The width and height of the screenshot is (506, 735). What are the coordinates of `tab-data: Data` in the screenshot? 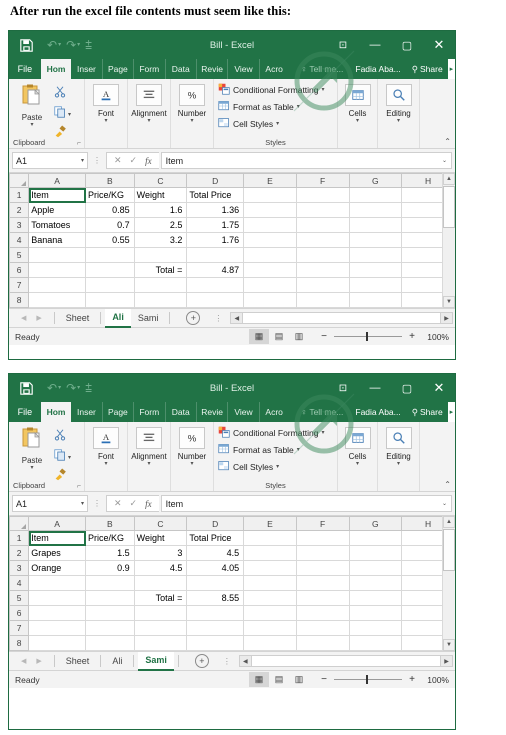 It's located at (181, 69).